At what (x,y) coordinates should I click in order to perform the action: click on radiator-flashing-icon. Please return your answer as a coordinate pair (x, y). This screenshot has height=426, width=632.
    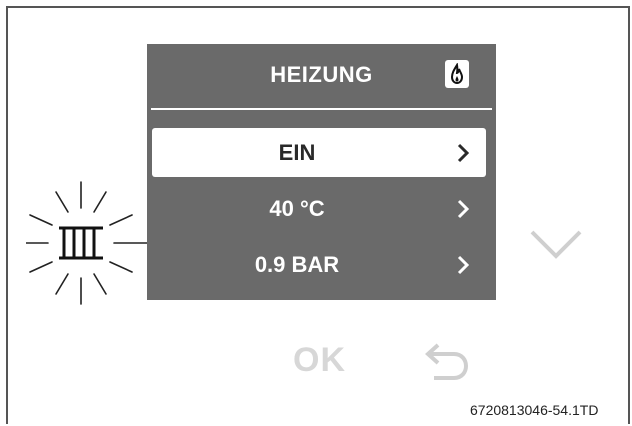
    Looking at the image, I should click on (90, 247).